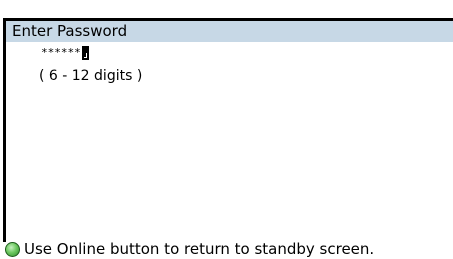  I want to click on password-field: ******, so click(65, 54).